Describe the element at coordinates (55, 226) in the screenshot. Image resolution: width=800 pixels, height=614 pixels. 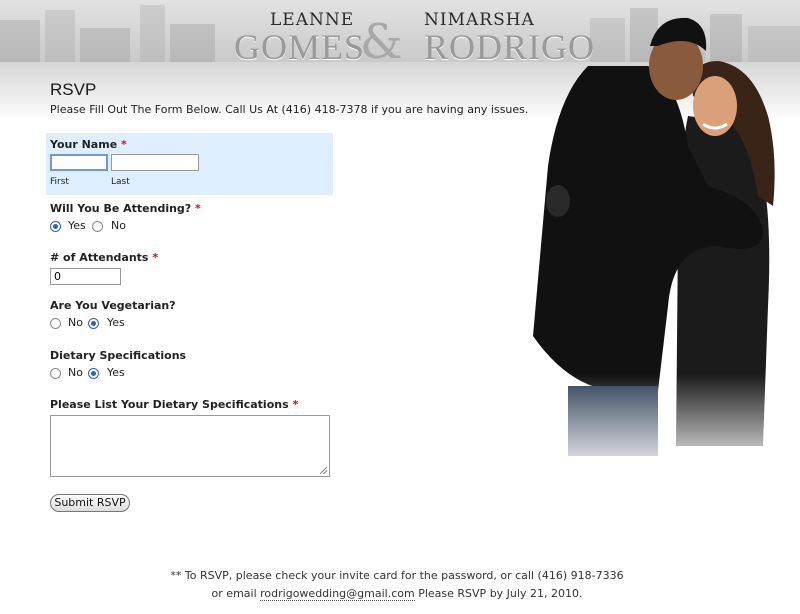
I see `attending-yes-radio` at that location.